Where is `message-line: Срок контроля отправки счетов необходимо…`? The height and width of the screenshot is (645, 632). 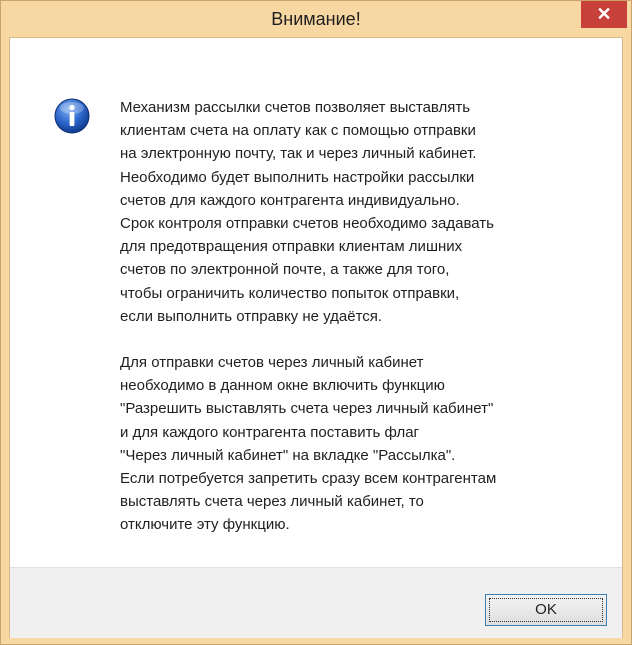
message-line: Срок контроля отправки счетов необходимо… is located at coordinates (307, 224).